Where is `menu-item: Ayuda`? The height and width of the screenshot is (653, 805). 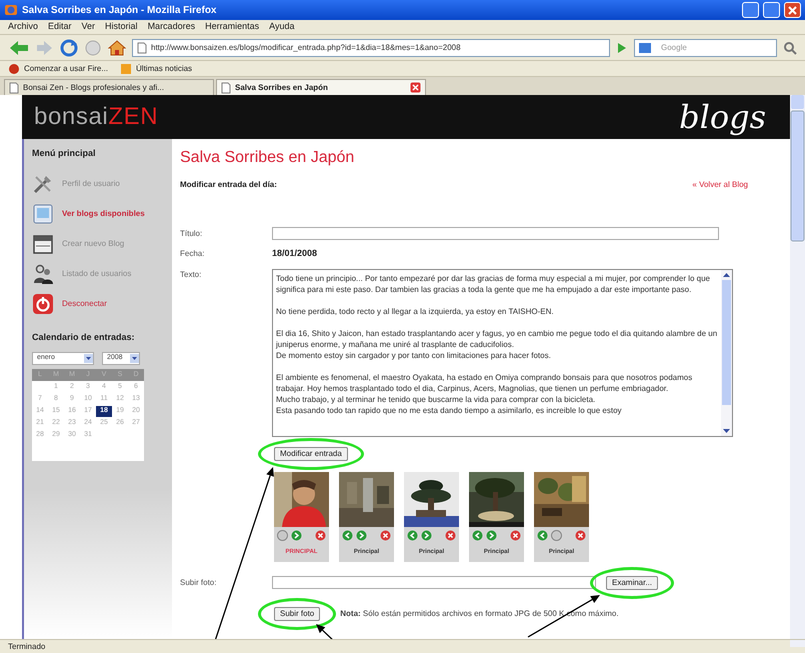 menu-item: Ayuda is located at coordinates (281, 27).